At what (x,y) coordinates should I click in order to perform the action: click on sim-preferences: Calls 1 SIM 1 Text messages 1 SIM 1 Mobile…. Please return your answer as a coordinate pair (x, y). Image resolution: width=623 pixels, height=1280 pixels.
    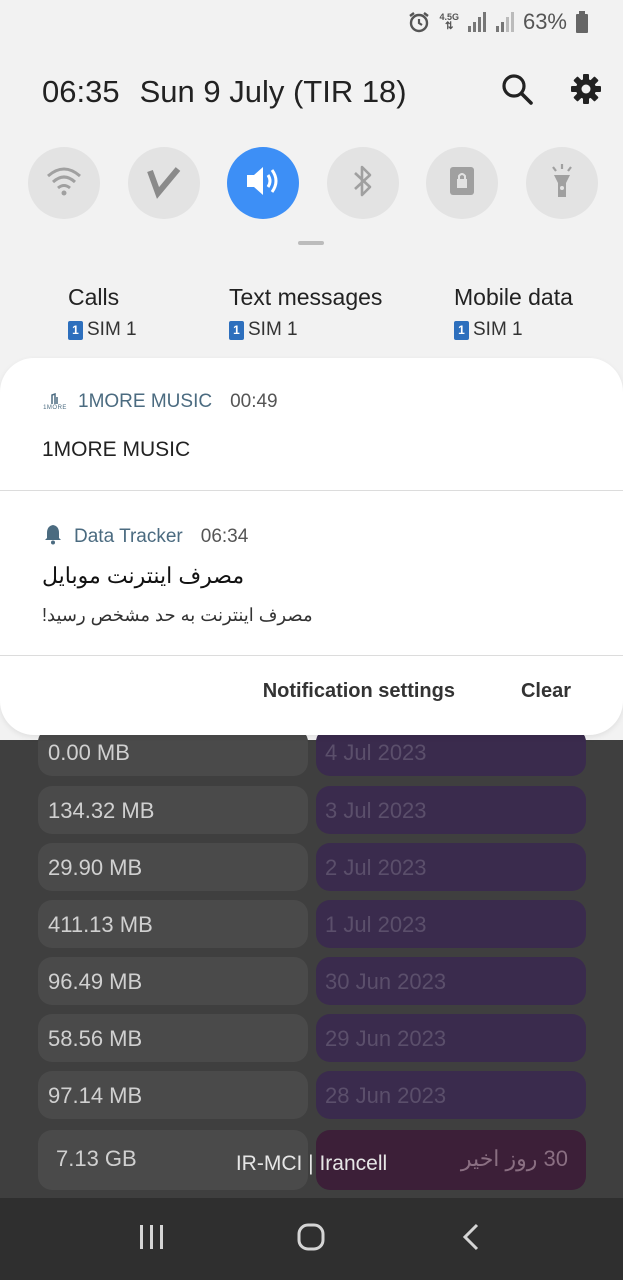
    Looking at the image, I should click on (311, 314).